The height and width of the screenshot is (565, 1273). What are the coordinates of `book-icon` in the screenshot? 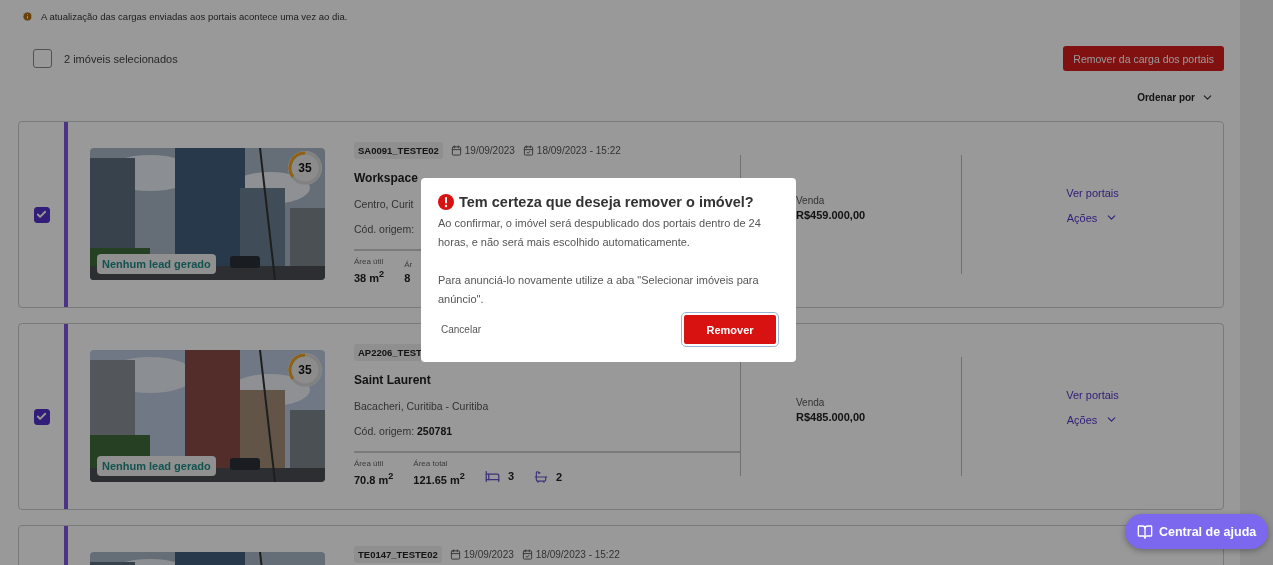 It's located at (1145, 531).